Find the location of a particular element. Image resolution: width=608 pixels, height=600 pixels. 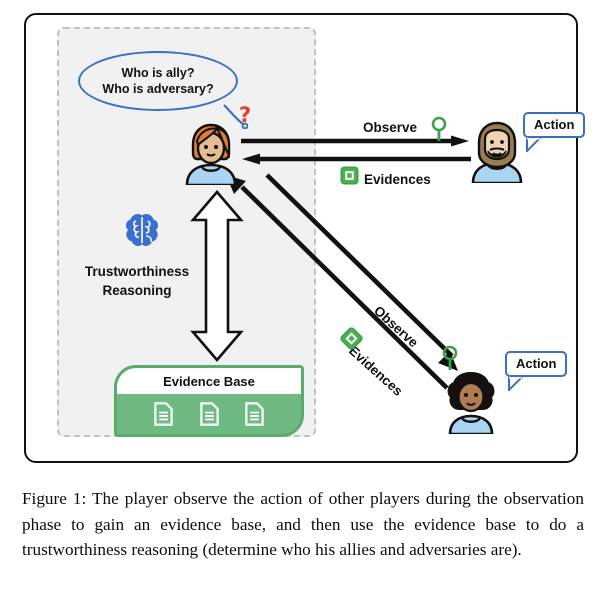

evidence-base-title: Evidence Base is located at coordinates (209, 381).